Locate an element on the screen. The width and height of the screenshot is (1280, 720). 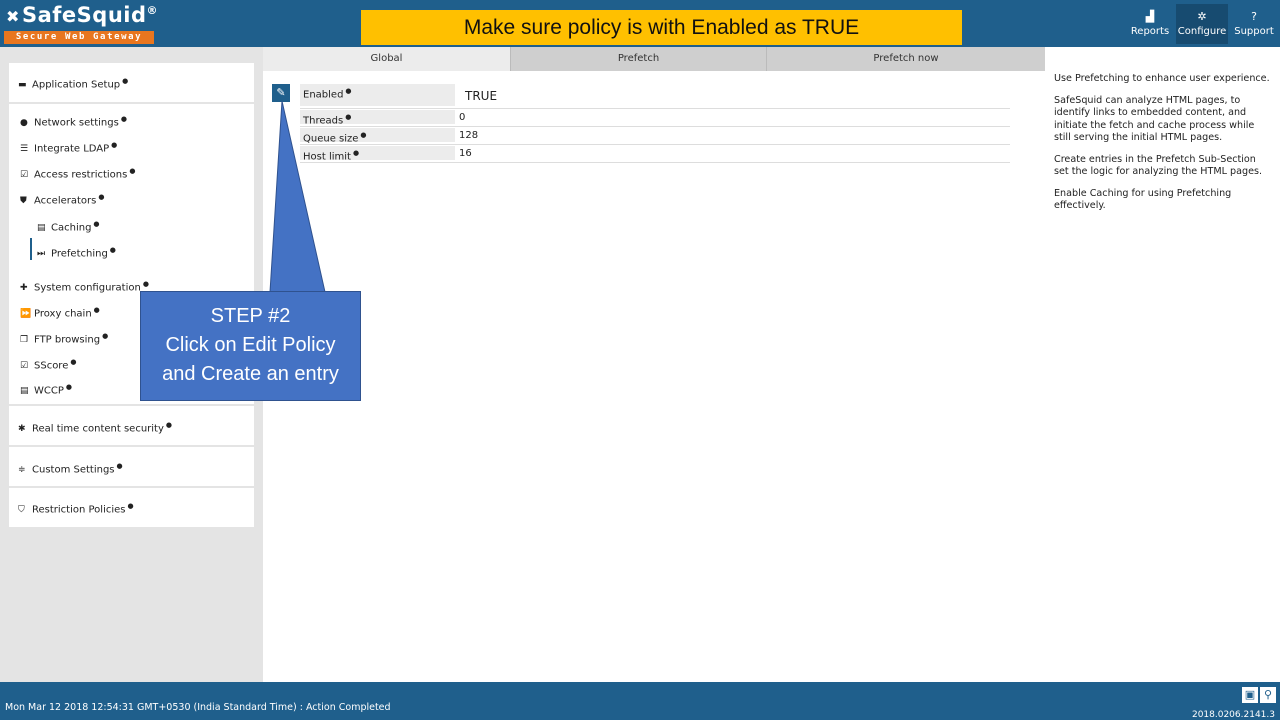
chart-icon: ▟ is located at coordinates (1150, 16).